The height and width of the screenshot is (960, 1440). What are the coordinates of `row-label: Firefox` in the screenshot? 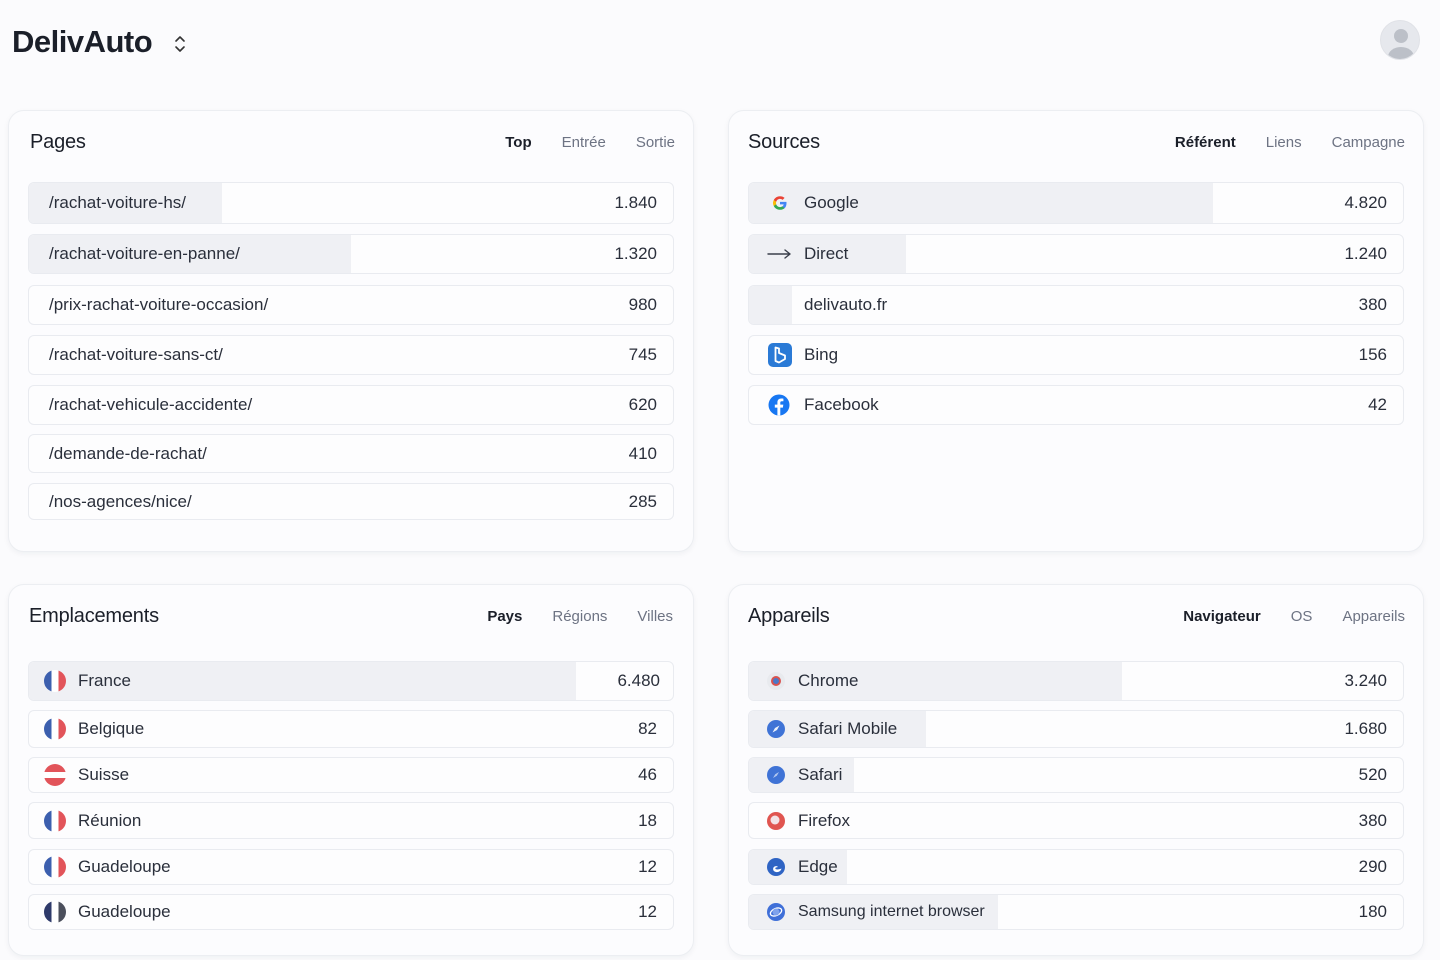 It's located at (824, 820).